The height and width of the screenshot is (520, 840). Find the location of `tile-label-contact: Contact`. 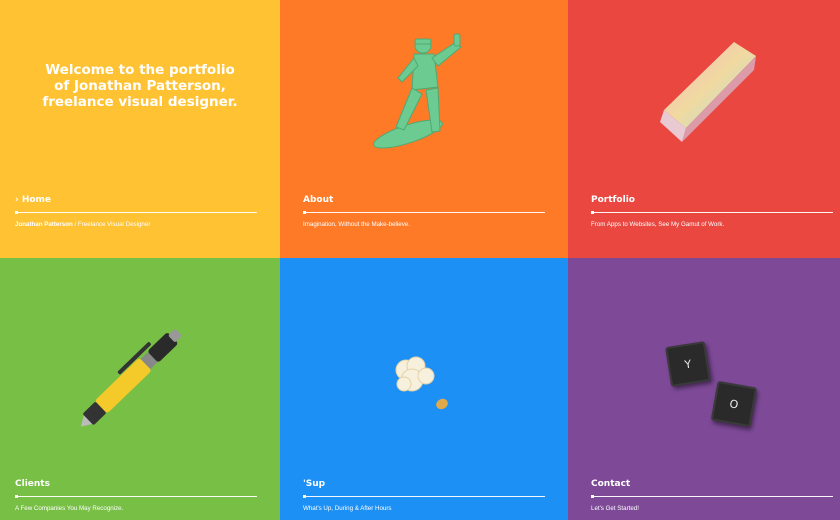

tile-label-contact: Contact is located at coordinates (610, 484).